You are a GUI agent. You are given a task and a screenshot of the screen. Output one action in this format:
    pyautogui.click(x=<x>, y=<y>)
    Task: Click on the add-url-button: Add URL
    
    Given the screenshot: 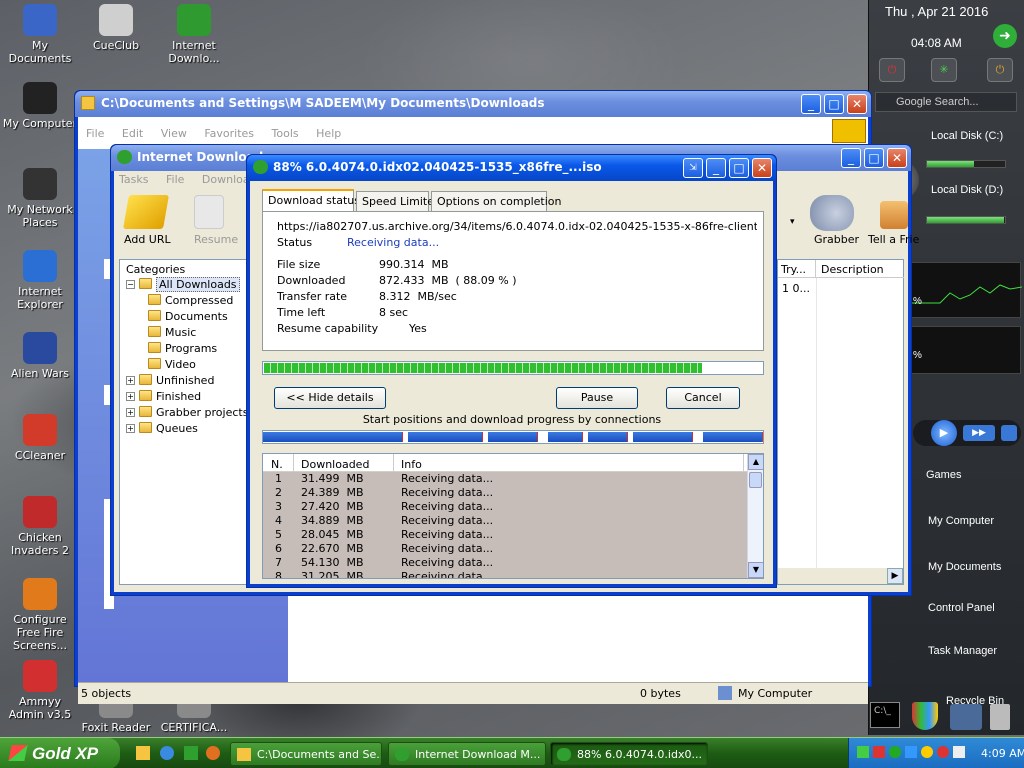 What is the action you would take?
    pyautogui.click(x=147, y=239)
    